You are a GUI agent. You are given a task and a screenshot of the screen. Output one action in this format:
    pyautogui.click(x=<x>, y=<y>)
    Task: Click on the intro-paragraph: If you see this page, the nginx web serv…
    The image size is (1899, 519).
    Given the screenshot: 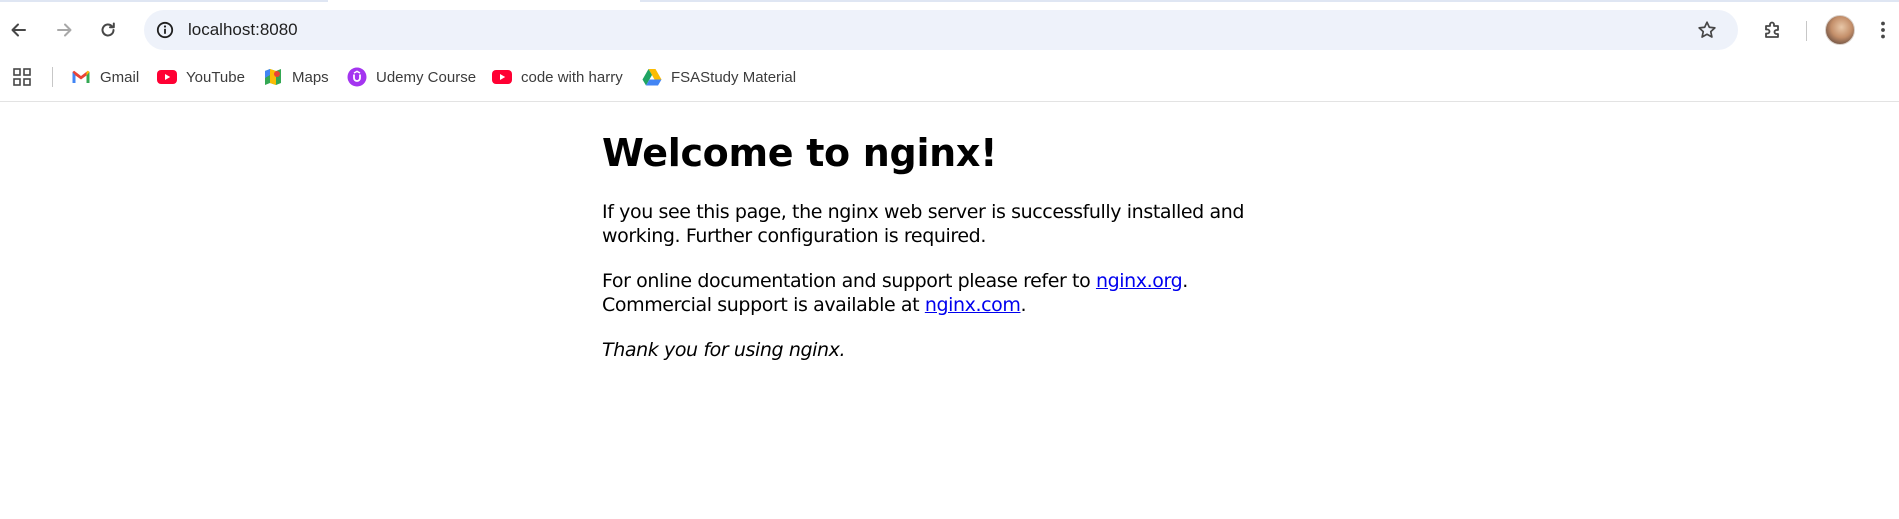 What is the action you would take?
    pyautogui.click(x=923, y=224)
    